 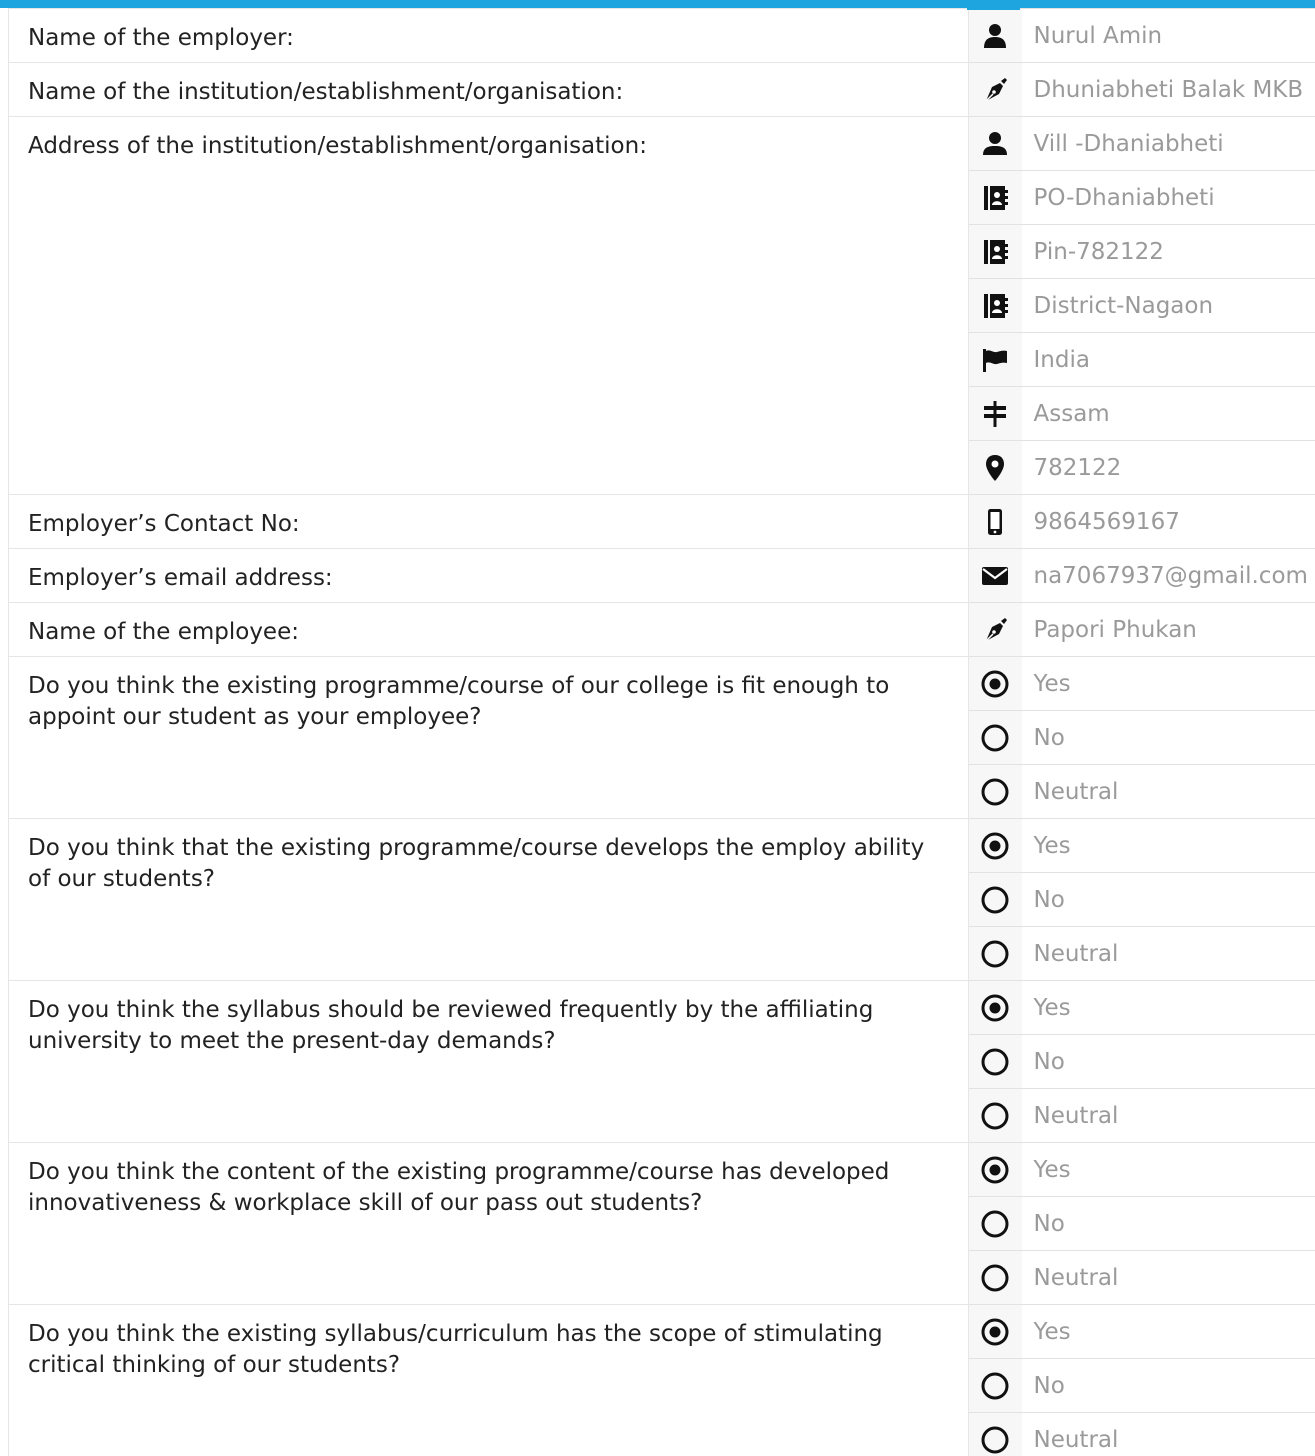 What do you see at coordinates (1168, 1061) in the screenshot?
I see `q3-no-label: No` at bounding box center [1168, 1061].